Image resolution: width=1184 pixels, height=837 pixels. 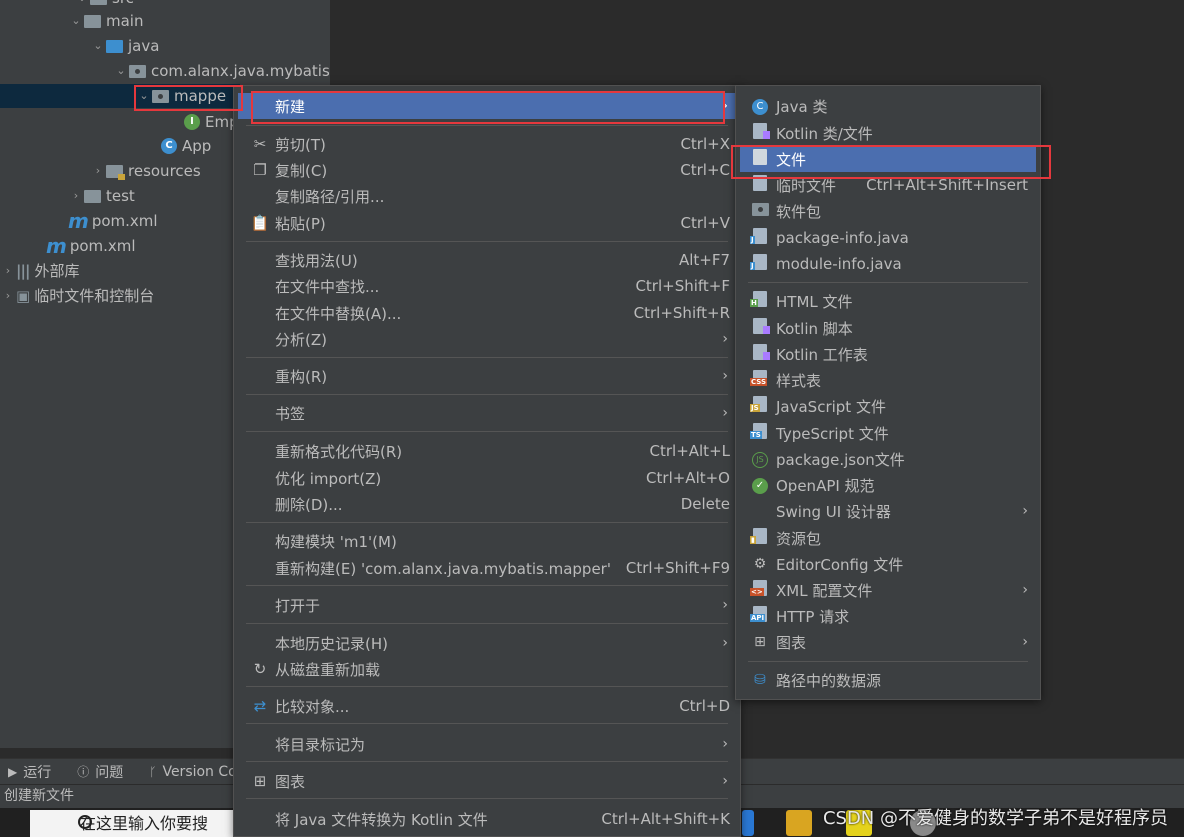 What do you see at coordinates (77, 296) in the screenshot?
I see `tree-item-scratches: › ▣ 临时文件和控制台` at bounding box center [77, 296].